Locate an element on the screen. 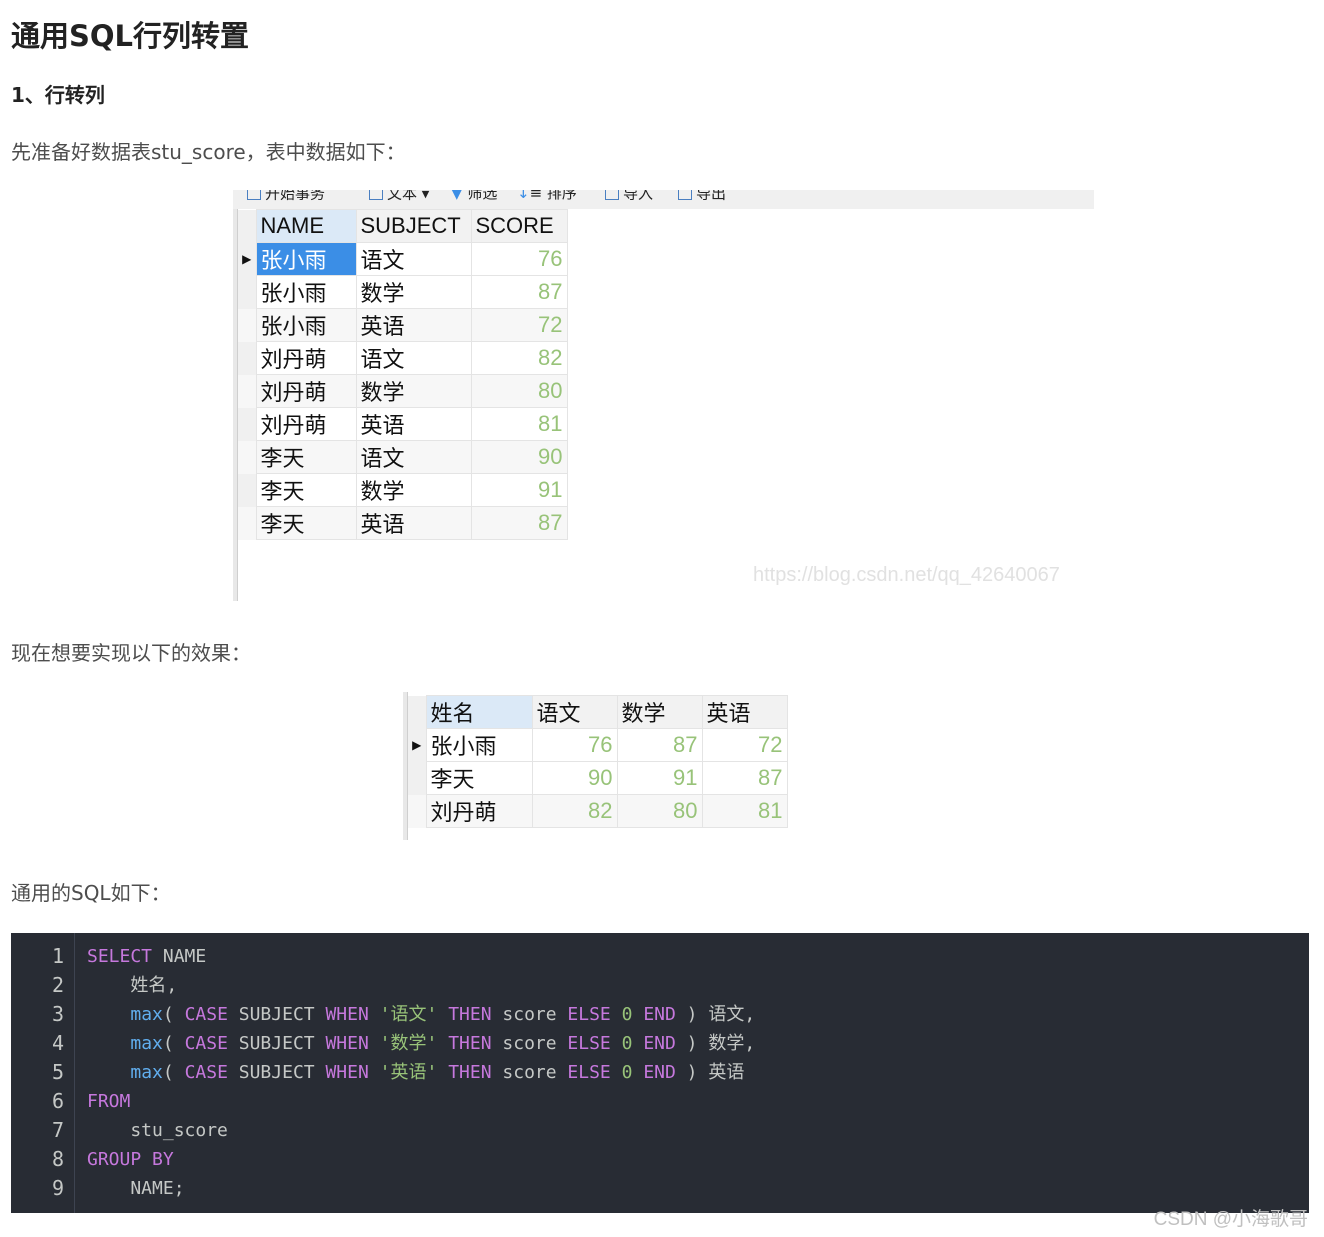 This screenshot has width=1324, height=1237. string-literal: '英语' is located at coordinates (408, 1072).